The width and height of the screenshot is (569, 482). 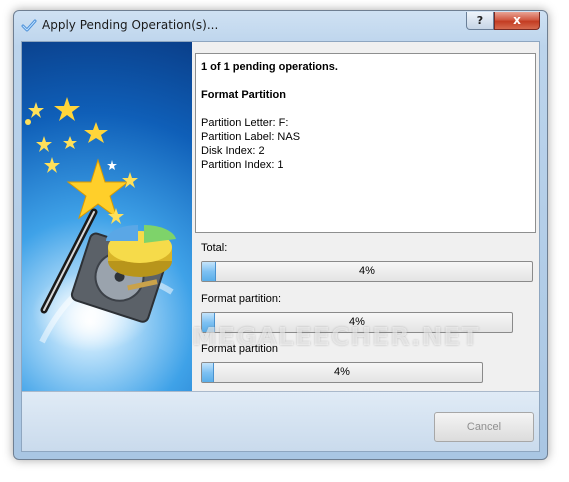 I want to click on sub-progress-bar: 4%, so click(x=342, y=372).